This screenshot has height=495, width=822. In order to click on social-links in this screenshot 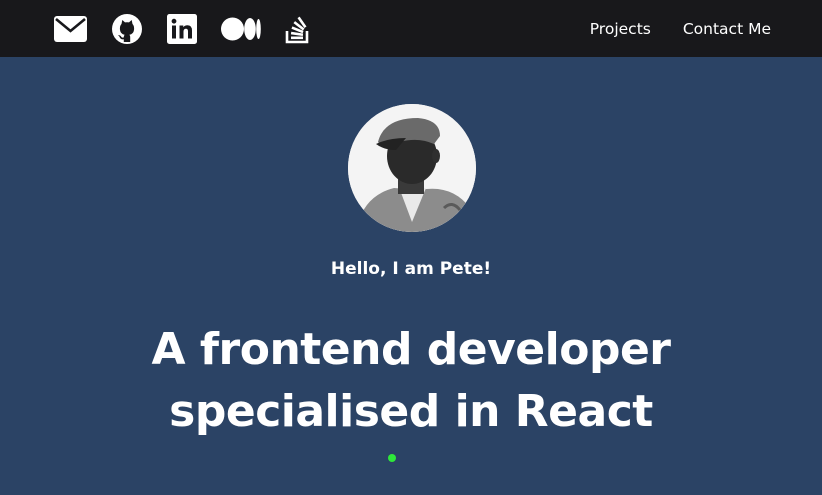, I will do `click(182, 29)`.